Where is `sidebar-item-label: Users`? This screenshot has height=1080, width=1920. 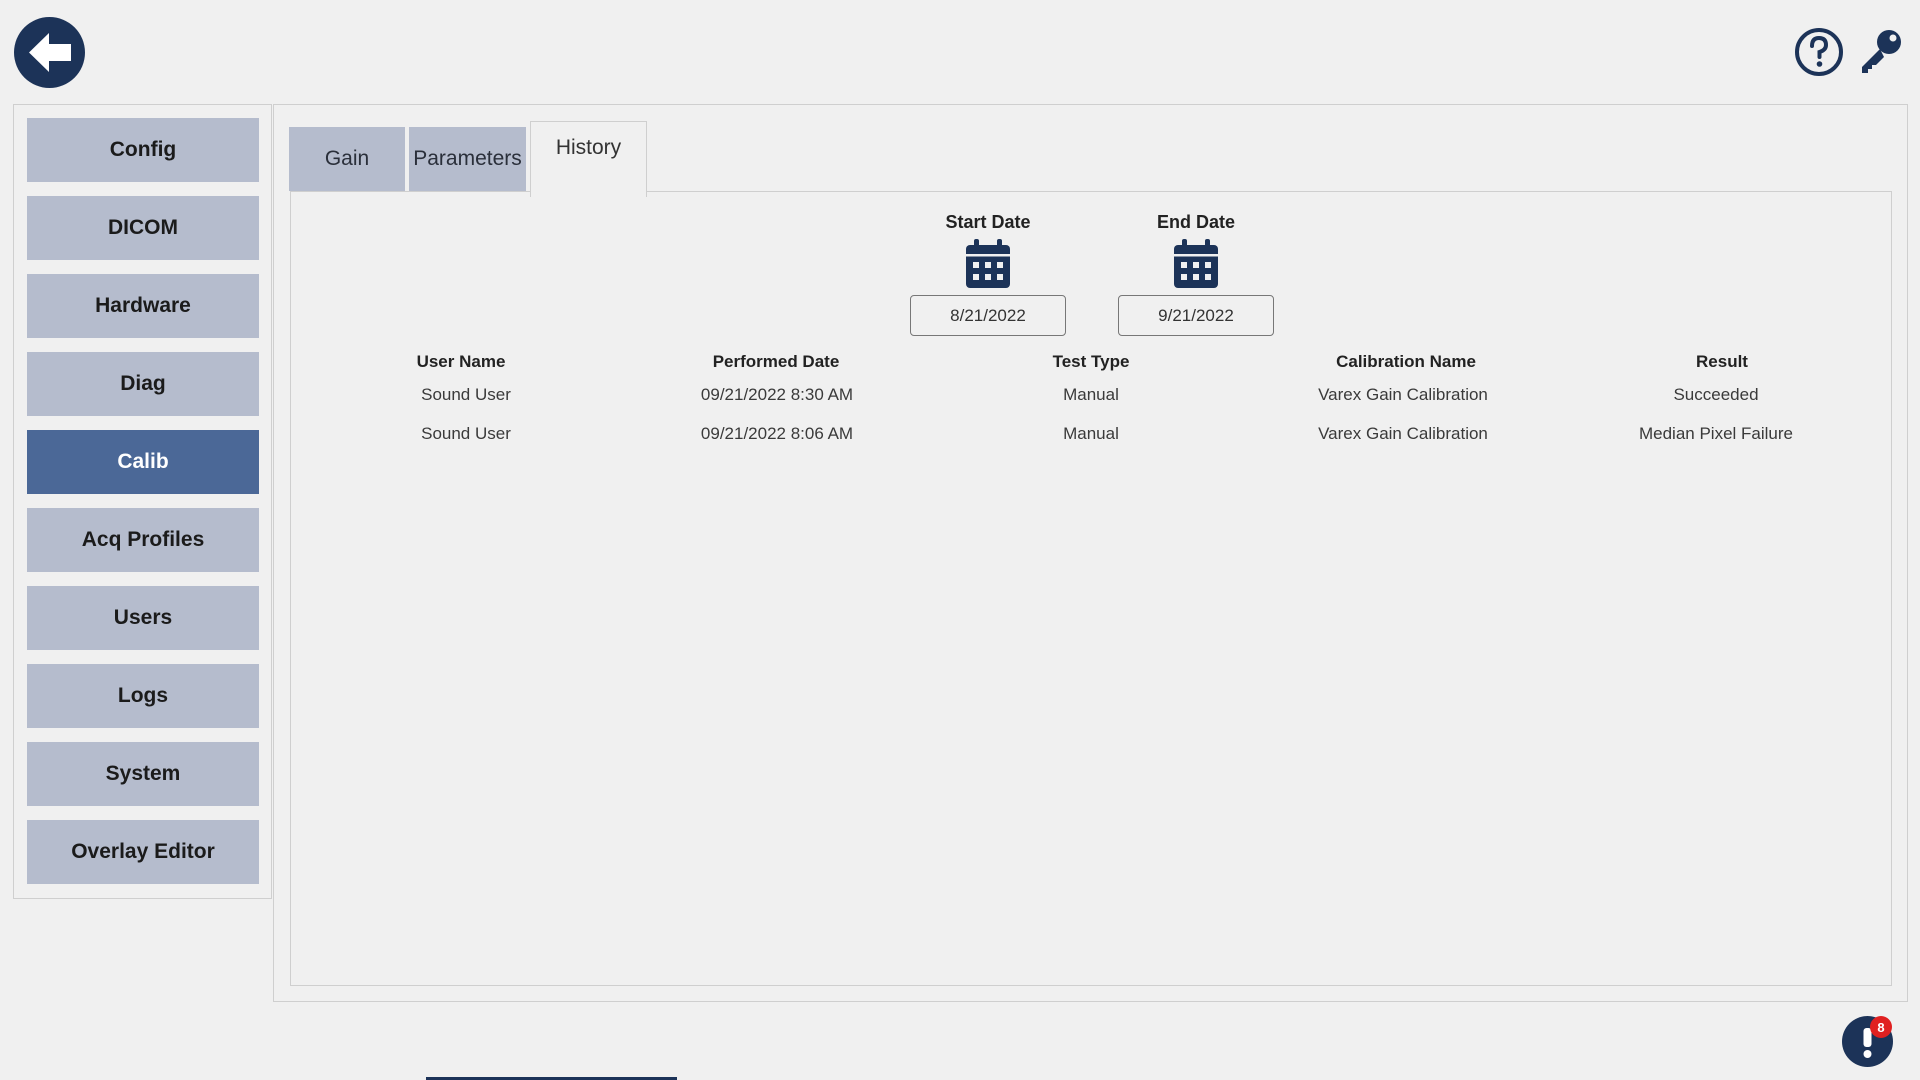
sidebar-item-label: Users is located at coordinates (143, 617).